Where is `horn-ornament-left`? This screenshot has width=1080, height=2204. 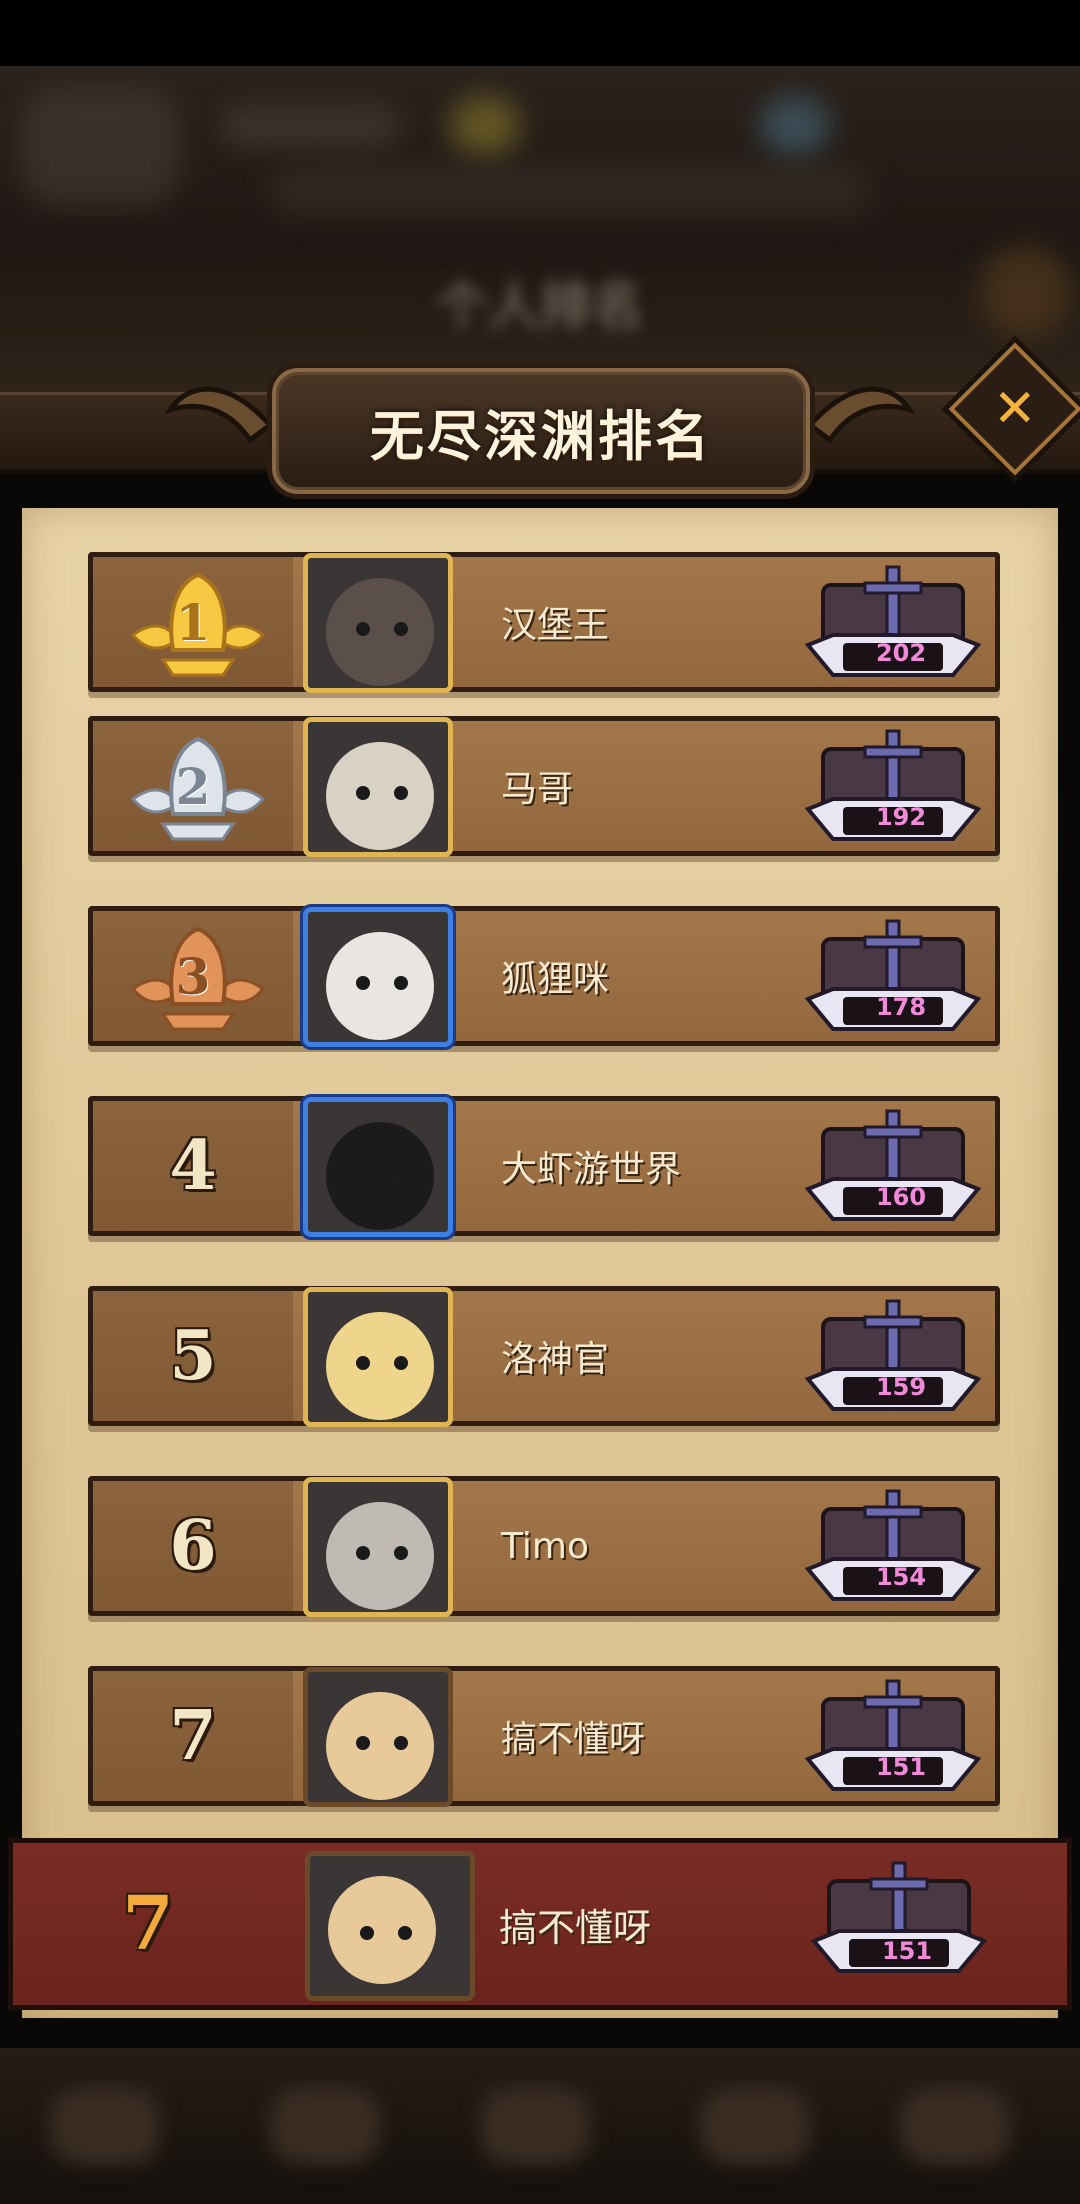 horn-ornament-left is located at coordinates (218, 415).